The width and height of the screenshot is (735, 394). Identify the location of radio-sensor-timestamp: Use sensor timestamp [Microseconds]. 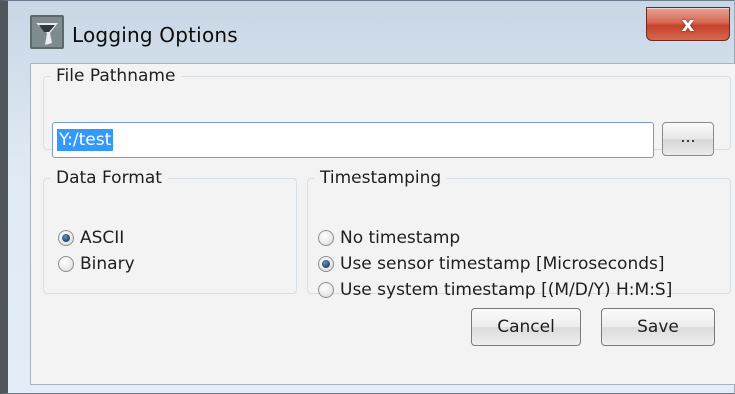
(491, 264).